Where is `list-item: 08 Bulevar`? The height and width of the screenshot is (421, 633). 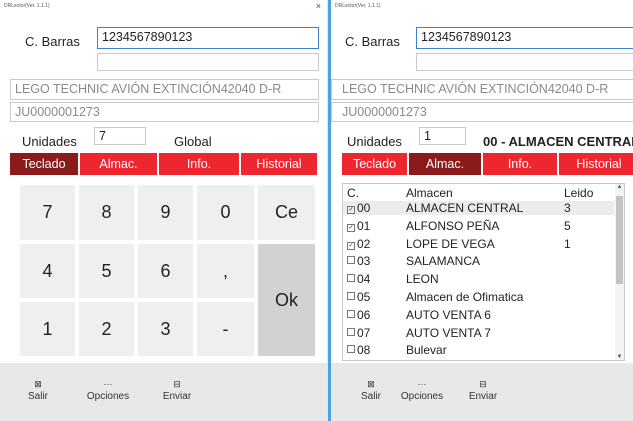
list-item: 08 Bulevar is located at coordinates (478, 350).